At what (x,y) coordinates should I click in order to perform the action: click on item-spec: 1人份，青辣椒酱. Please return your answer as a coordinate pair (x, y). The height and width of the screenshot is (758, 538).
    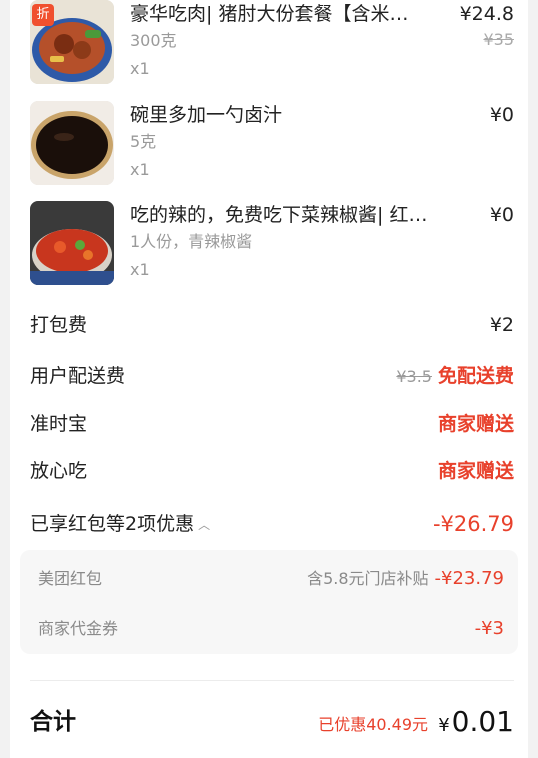
    Looking at the image, I should click on (191, 241).